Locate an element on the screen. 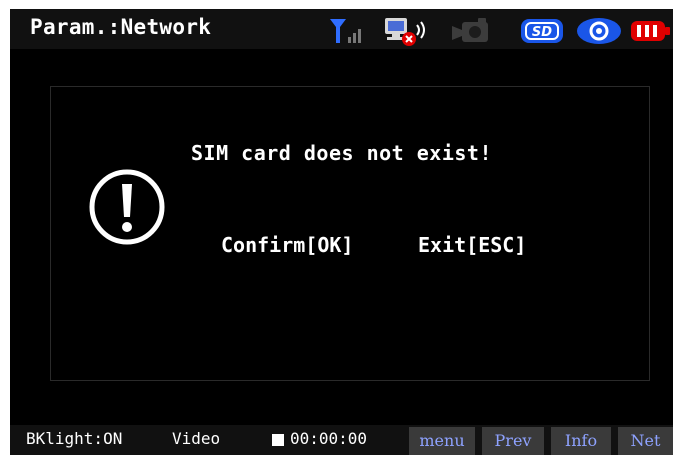  signal-icon is located at coordinates (345, 31).